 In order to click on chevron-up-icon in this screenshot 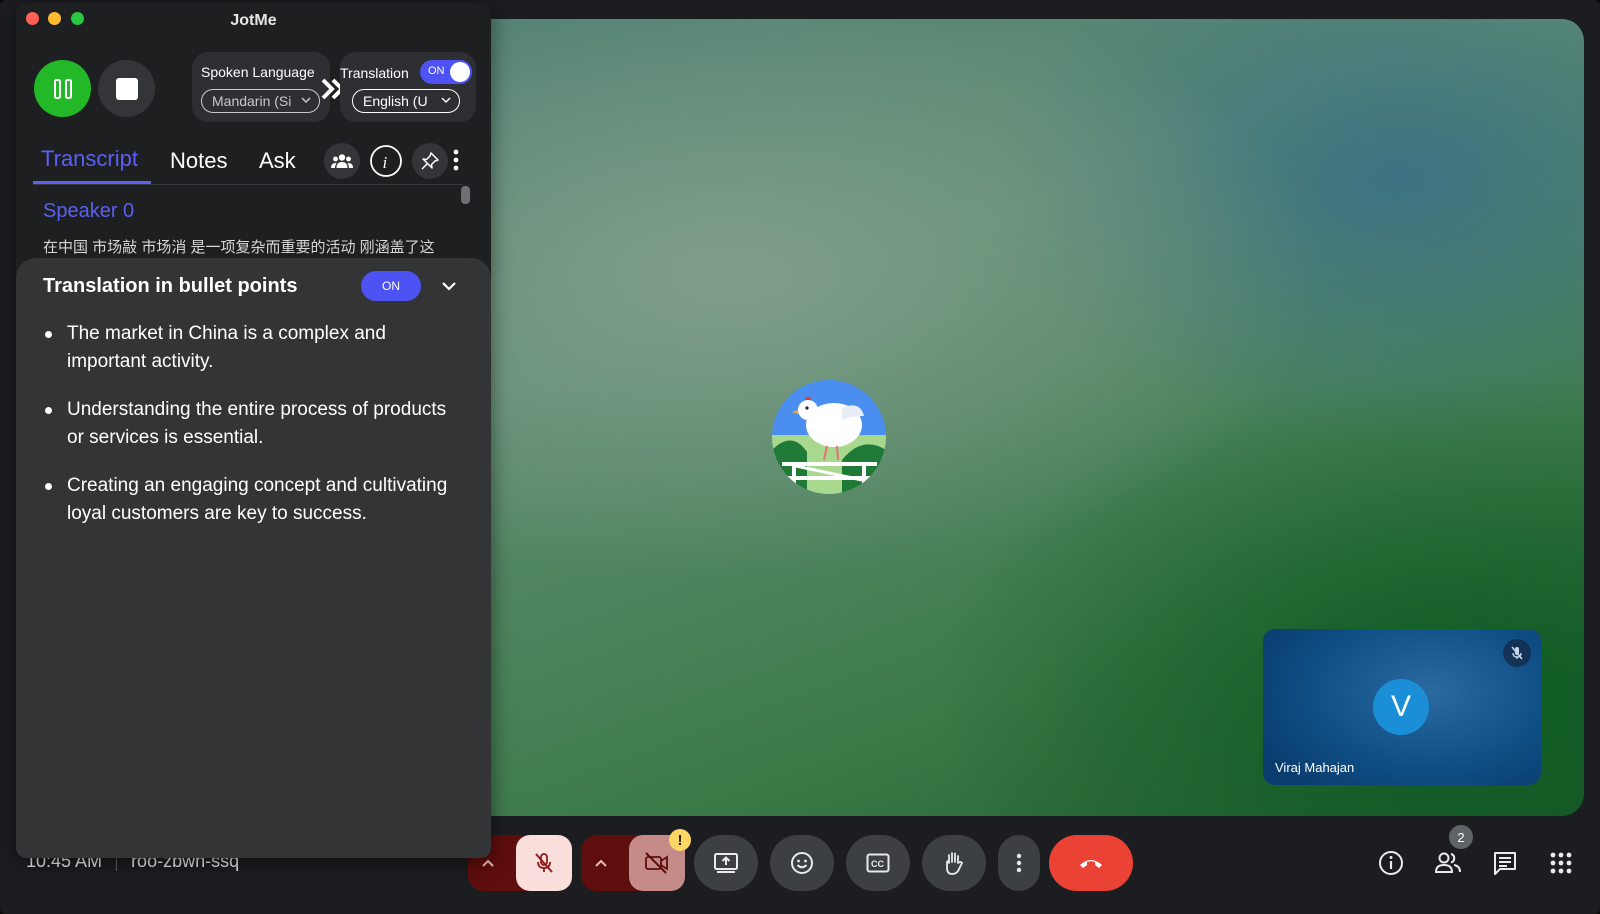, I will do `click(601, 863)`.